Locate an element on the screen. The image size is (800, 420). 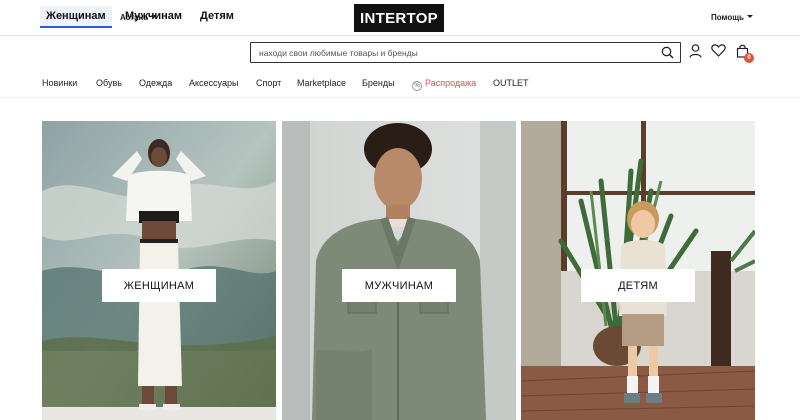
tile-women-label: ЖЕНЩИНАМ is located at coordinates (159, 285).